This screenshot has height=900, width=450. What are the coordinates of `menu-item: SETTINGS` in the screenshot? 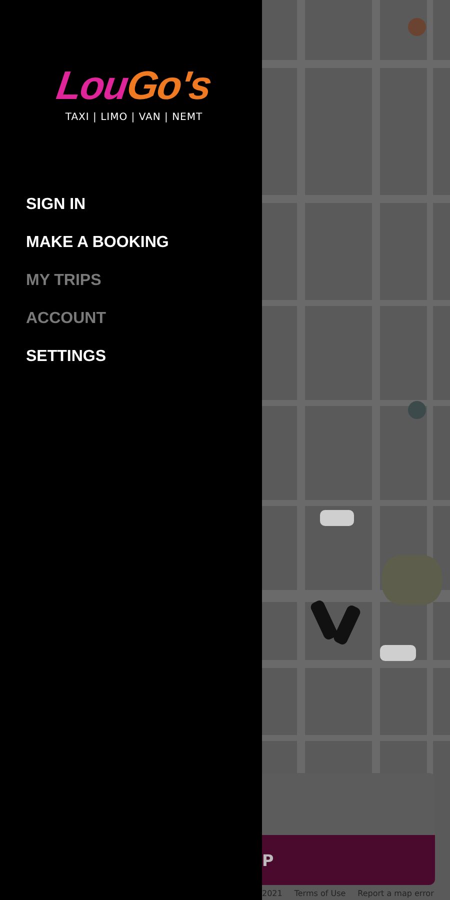 It's located at (66, 356).